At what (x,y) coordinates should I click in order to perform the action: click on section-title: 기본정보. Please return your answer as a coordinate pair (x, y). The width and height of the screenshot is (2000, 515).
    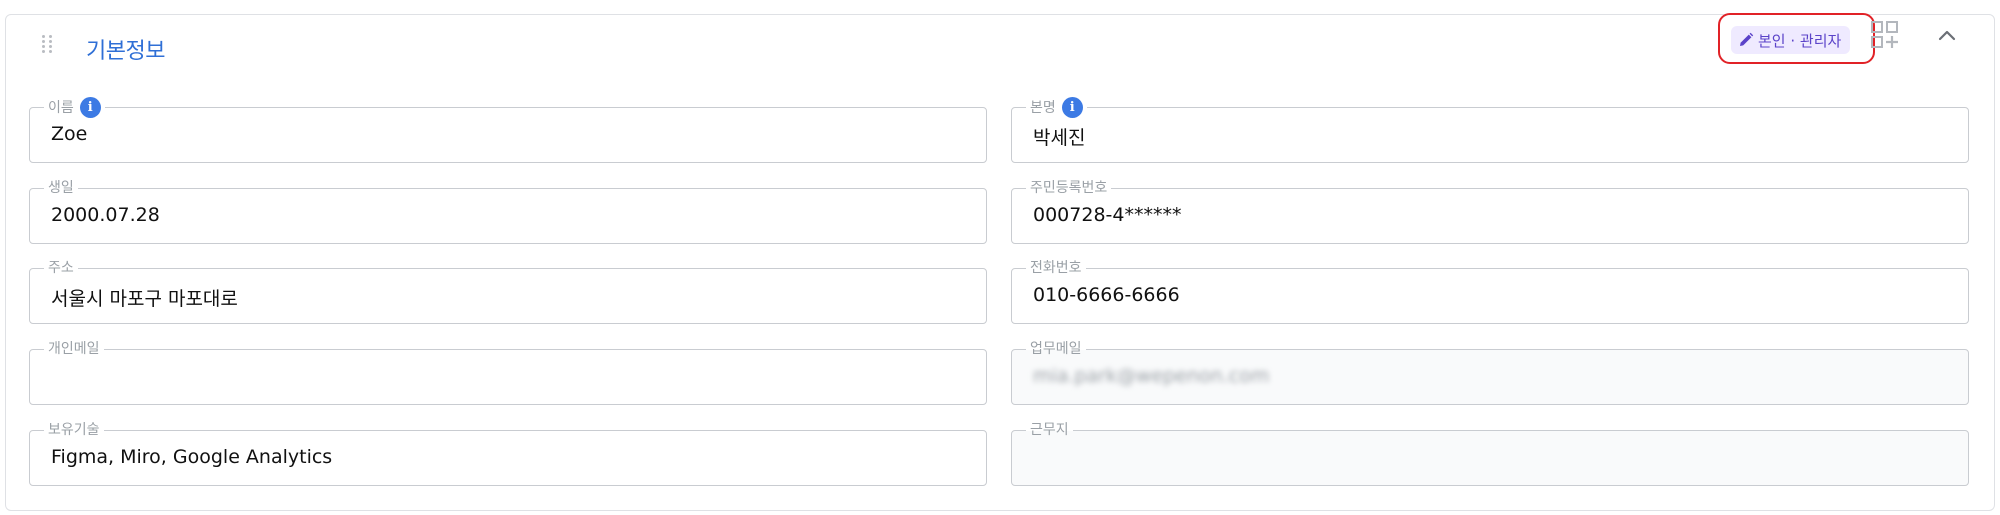
    Looking at the image, I should click on (125, 51).